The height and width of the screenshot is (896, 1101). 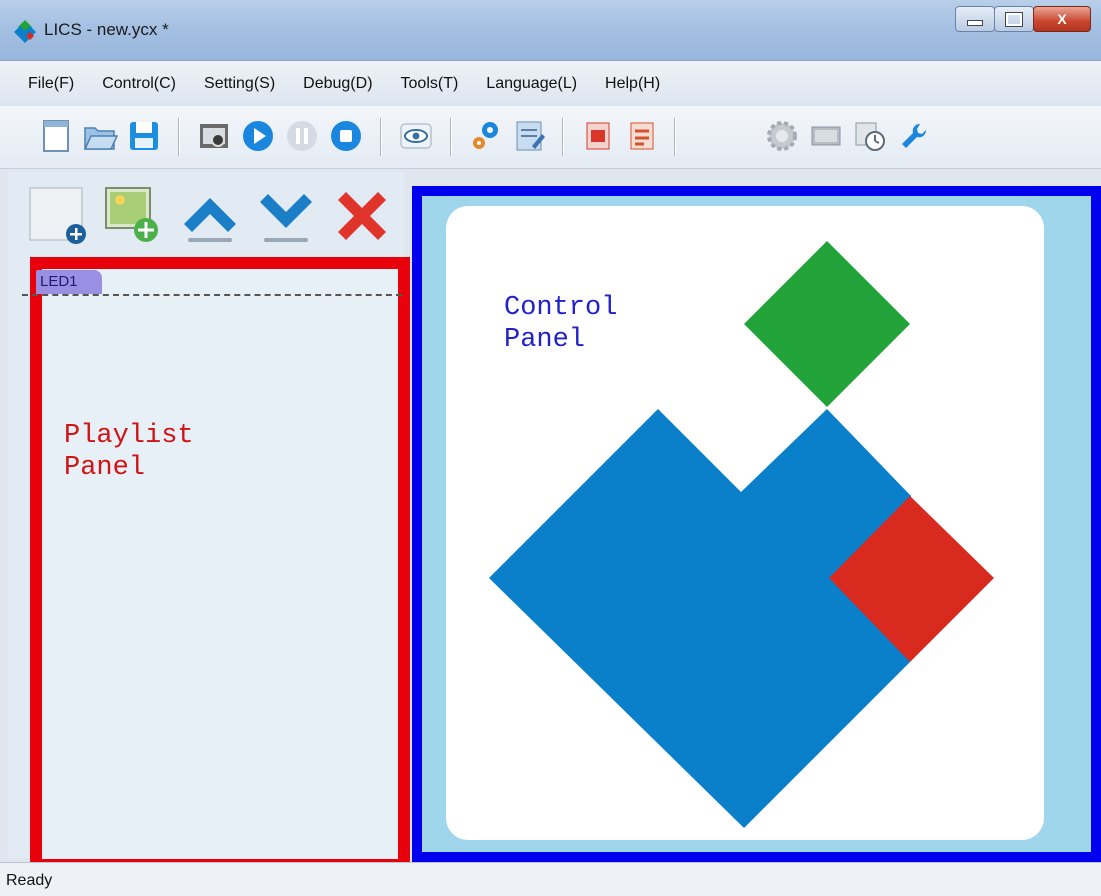 What do you see at coordinates (598, 136) in the screenshot?
I see `program-red-icon` at bounding box center [598, 136].